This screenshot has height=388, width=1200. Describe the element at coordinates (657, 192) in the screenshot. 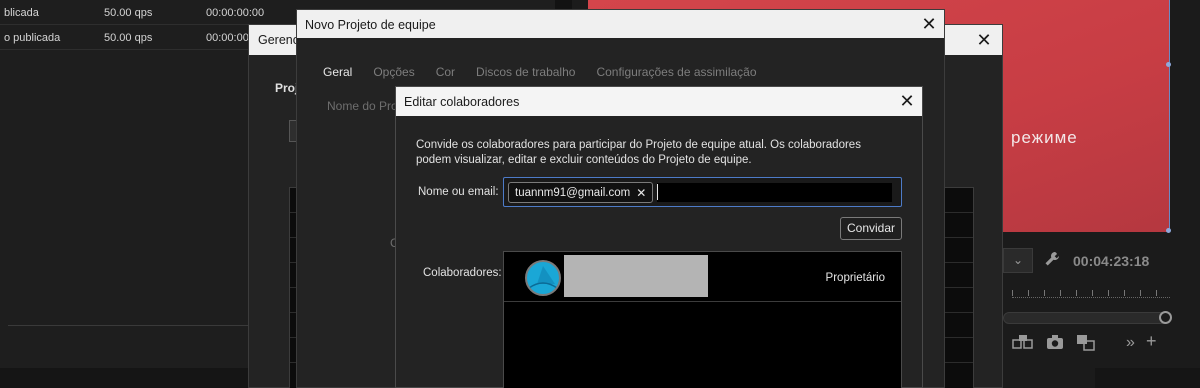

I see `text-caret` at that location.